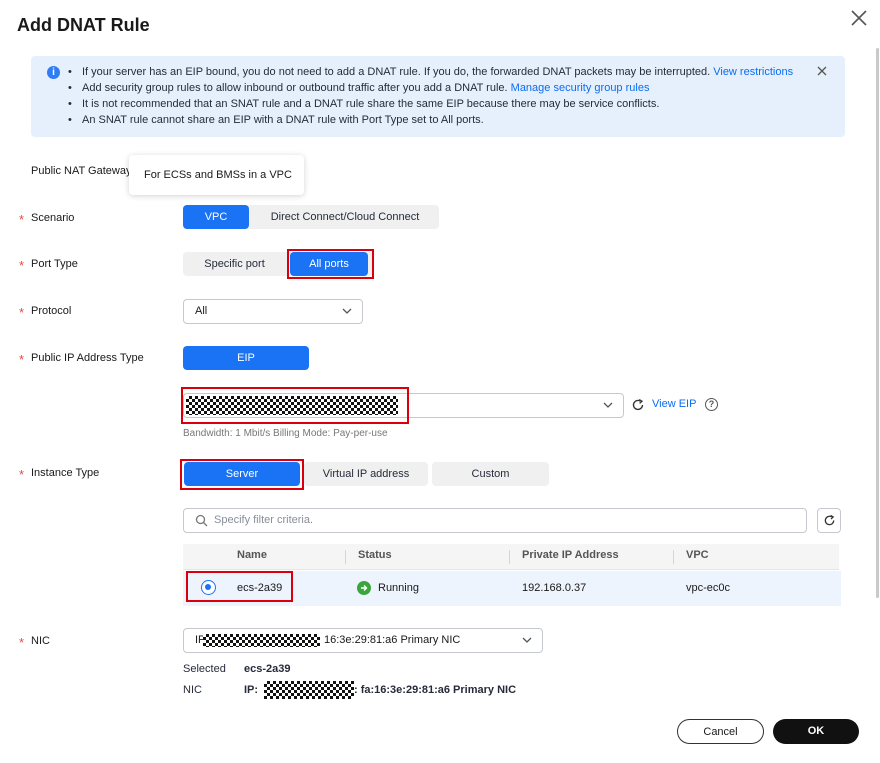 The width and height of the screenshot is (880, 763). Describe the element at coordinates (375, 555) in the screenshot. I see `column-header-status: Status` at that location.